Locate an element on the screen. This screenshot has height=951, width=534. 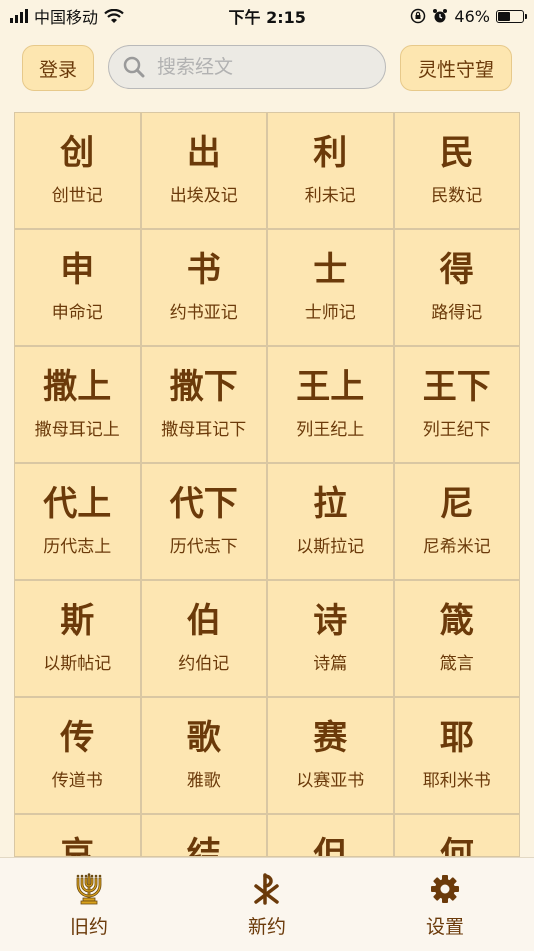
book-abbreviation: 得 is located at coordinates (456, 270).